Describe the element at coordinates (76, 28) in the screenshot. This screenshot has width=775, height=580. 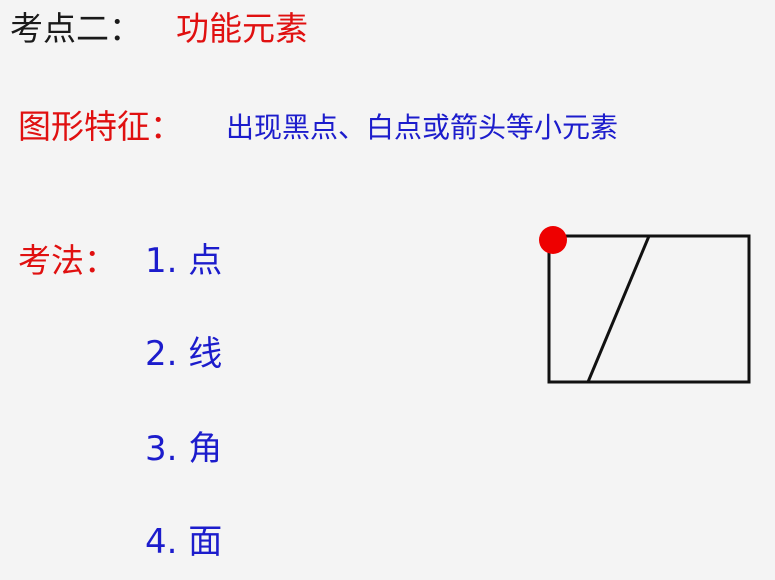
I see `slide-title-prefix: 考点二：` at that location.